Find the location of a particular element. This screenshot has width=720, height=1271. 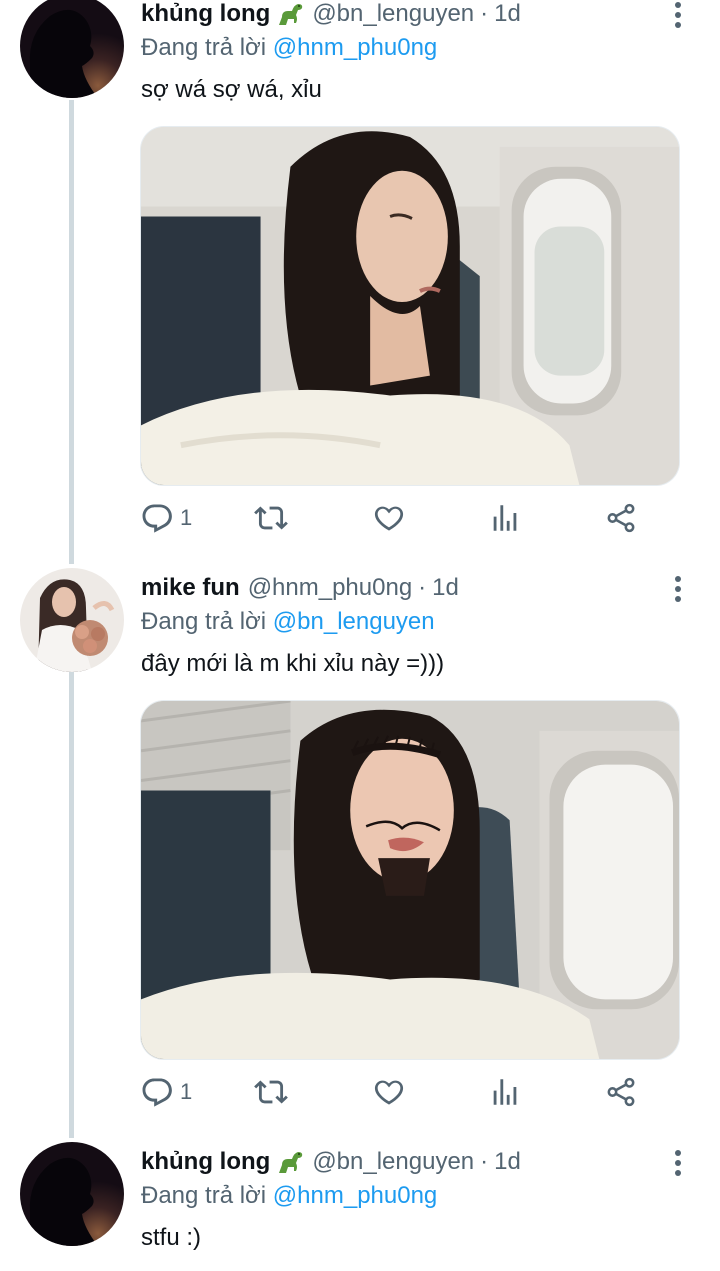

tweet-text: stfu :) is located at coordinates (171, 1237).